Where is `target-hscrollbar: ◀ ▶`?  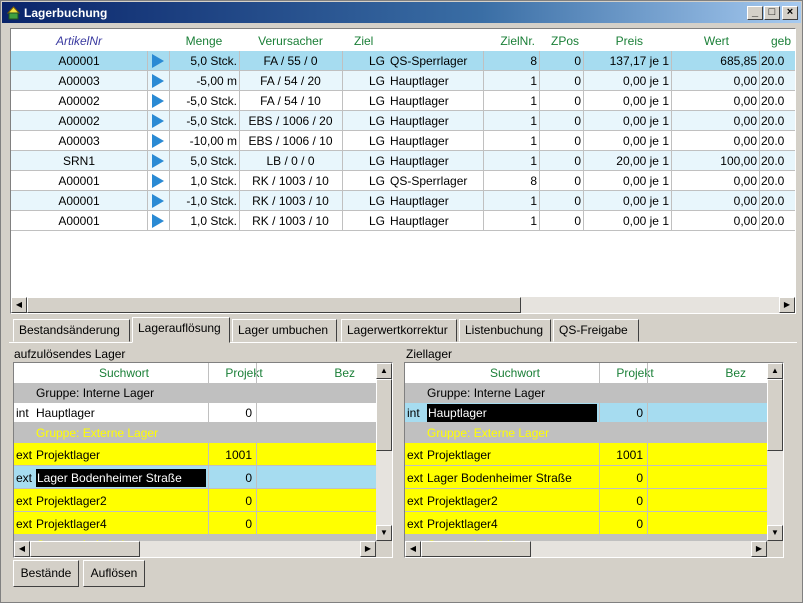 target-hscrollbar: ◀ ▶ is located at coordinates (586, 549).